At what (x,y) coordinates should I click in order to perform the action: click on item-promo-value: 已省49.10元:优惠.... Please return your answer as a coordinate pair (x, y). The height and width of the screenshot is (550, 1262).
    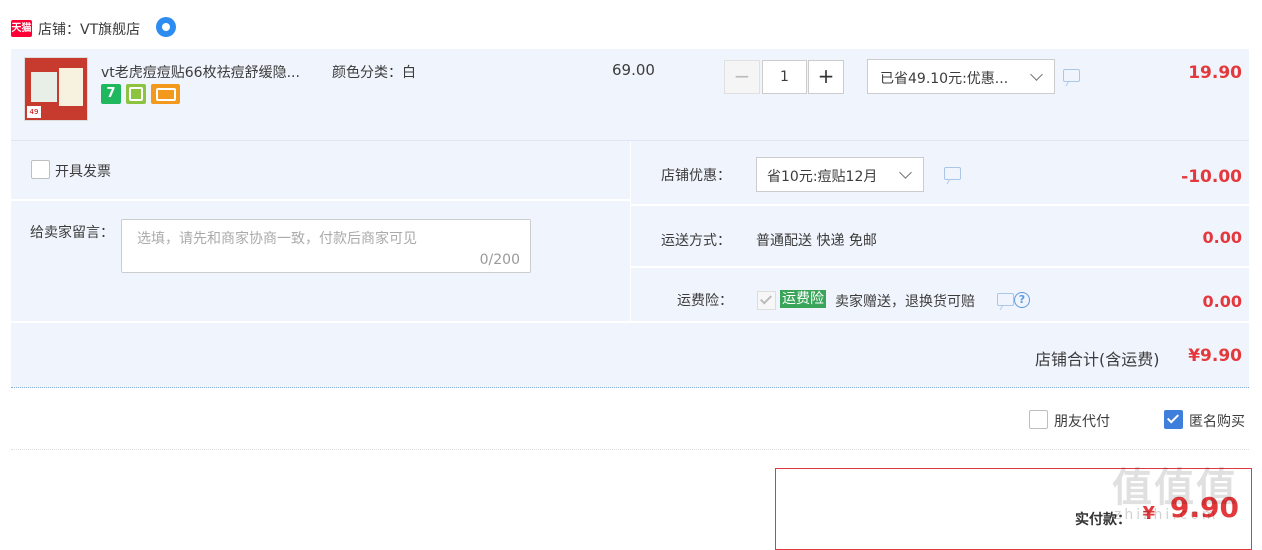
    Looking at the image, I should click on (944, 79).